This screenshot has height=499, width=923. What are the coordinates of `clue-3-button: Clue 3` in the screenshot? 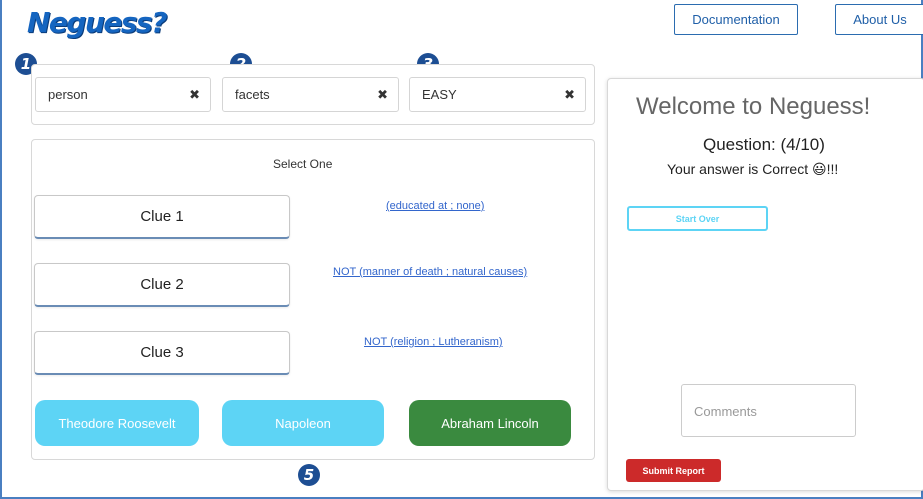 It's located at (162, 353).